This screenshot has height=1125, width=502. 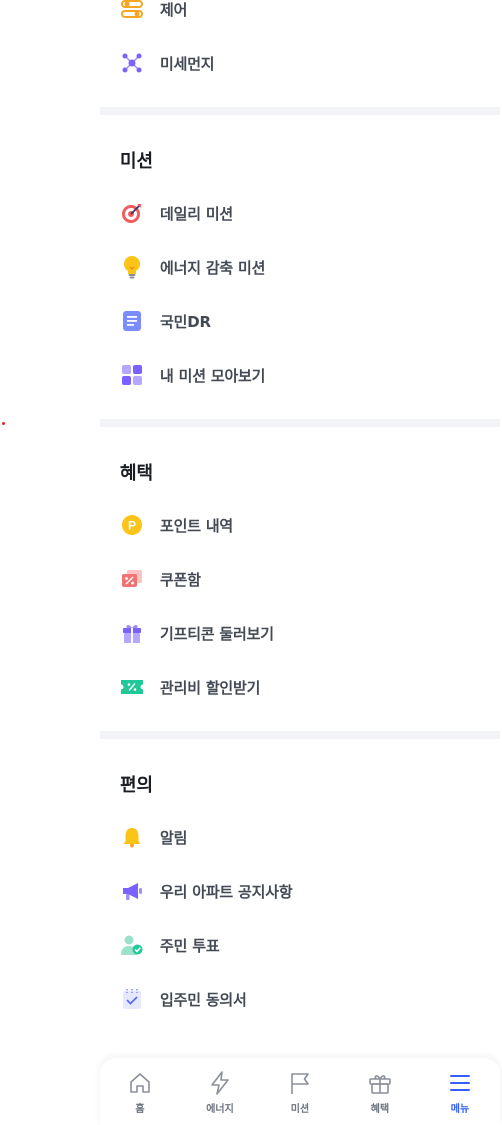 I want to click on bottom-tab-bar: 홈 에너지 미션 혜택 메뉴, so click(x=300, y=1091).